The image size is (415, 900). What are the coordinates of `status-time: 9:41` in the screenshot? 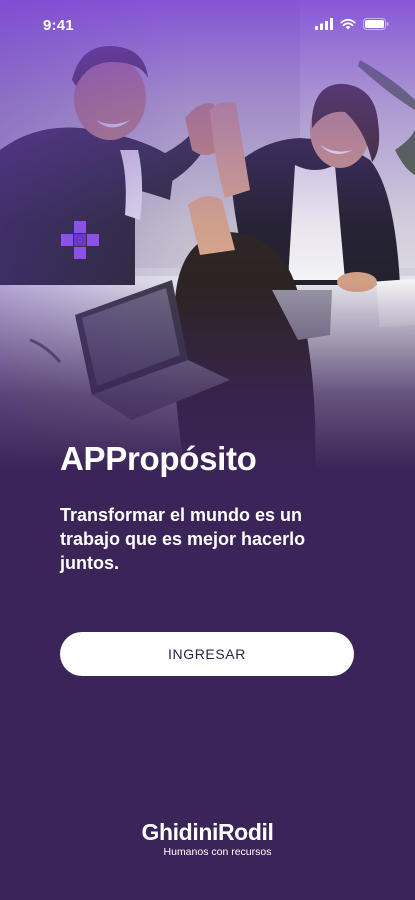 It's located at (58, 25).